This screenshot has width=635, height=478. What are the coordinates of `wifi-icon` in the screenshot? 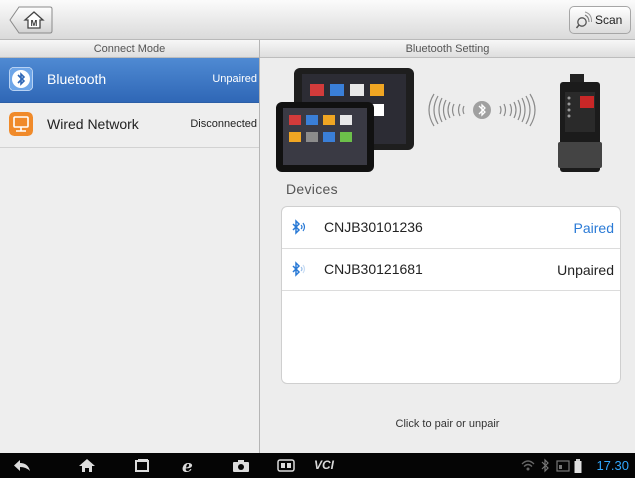 It's located at (528, 465).